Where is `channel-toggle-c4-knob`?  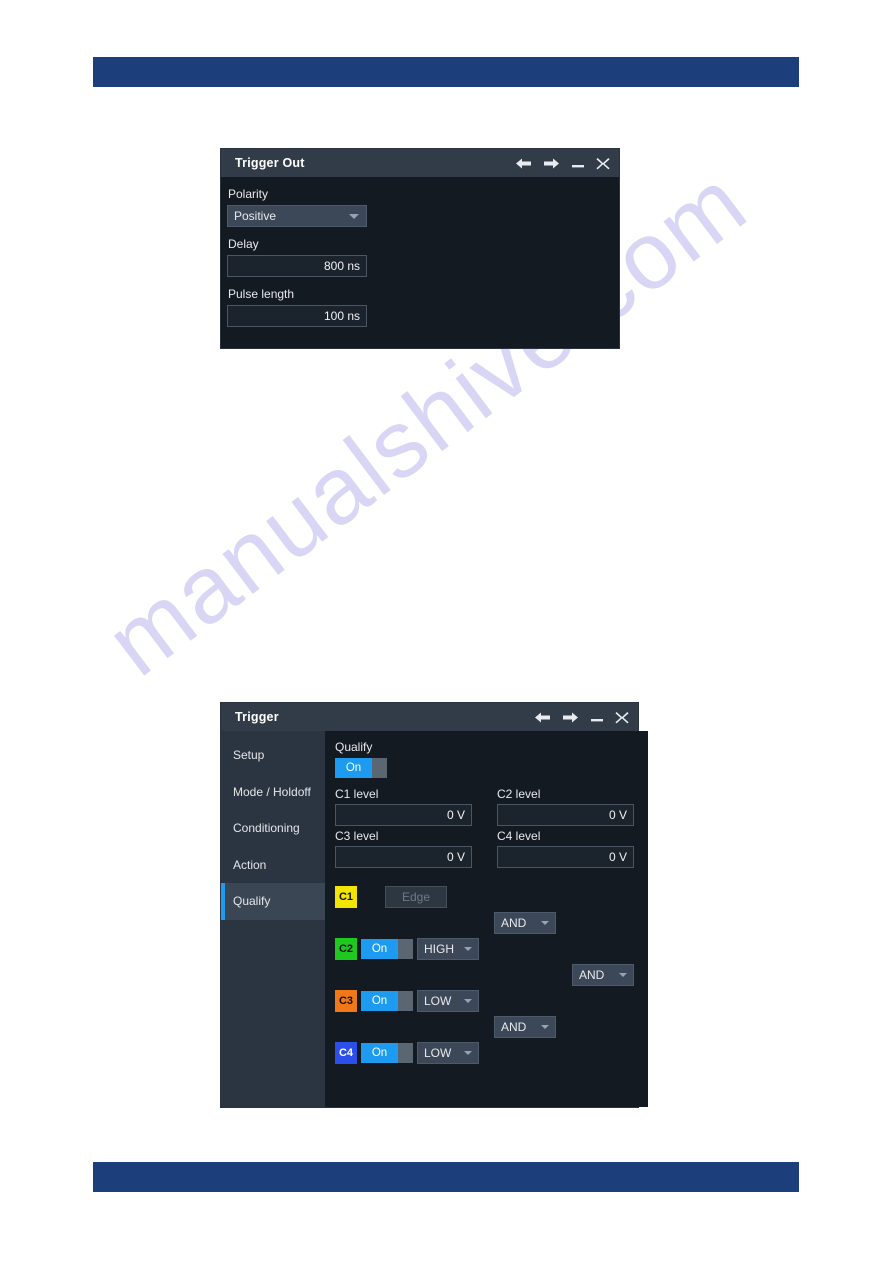
channel-toggle-c4-knob is located at coordinates (405, 1053).